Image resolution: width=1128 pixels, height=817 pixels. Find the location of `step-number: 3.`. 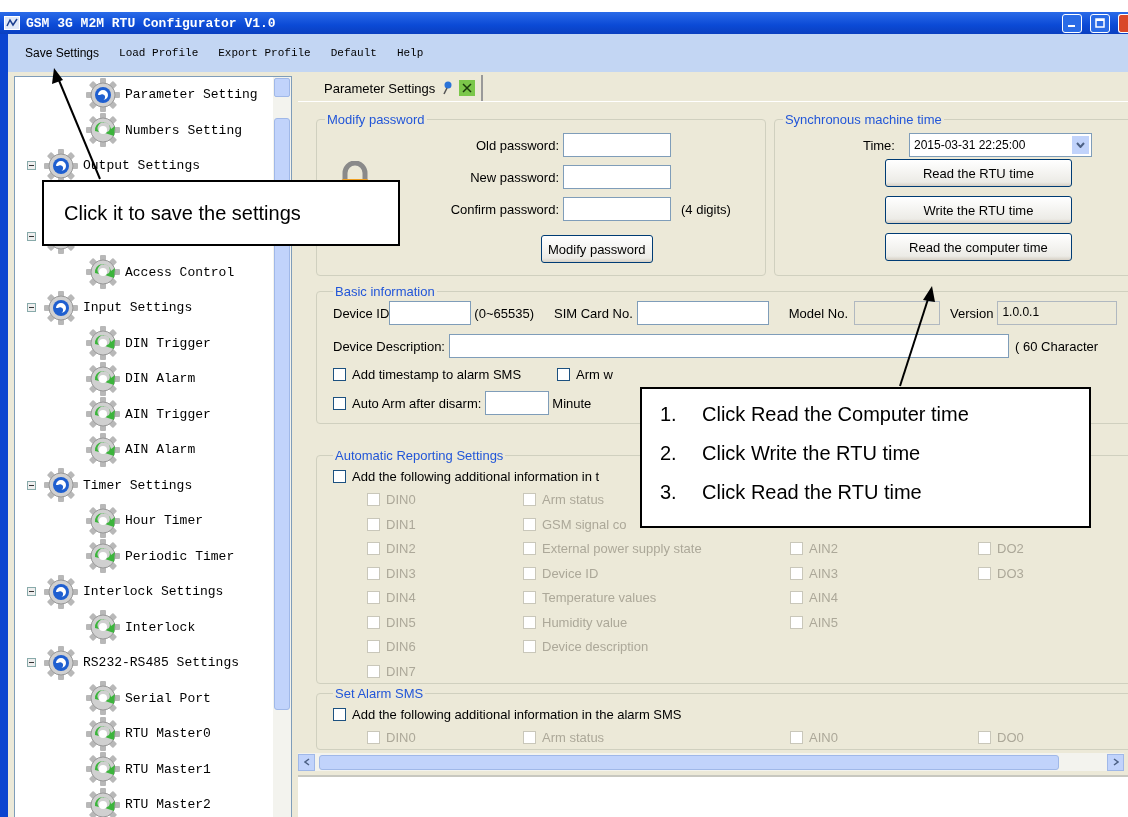

step-number: 3. is located at coordinates (669, 492).